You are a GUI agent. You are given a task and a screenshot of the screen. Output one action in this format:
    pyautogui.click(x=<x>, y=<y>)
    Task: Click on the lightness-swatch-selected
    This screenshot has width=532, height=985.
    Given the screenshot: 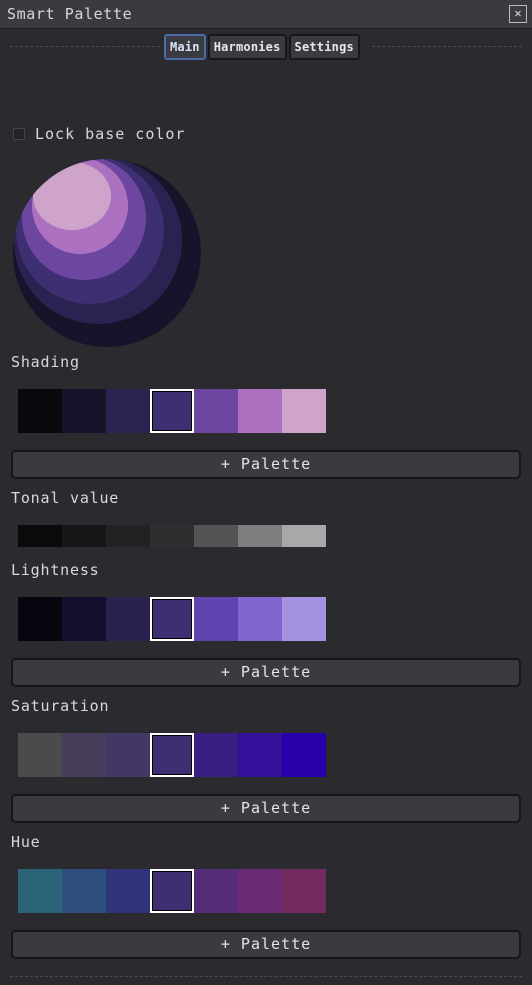 What is the action you would take?
    pyautogui.click(x=172, y=619)
    